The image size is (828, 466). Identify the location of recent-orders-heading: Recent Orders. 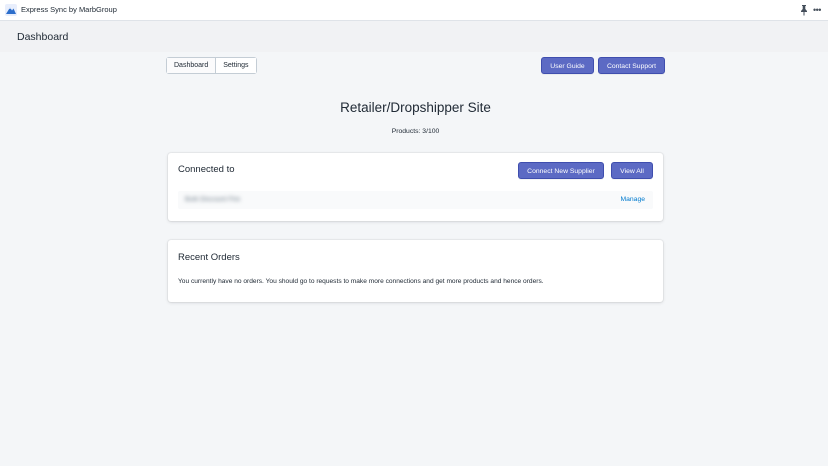
(209, 257).